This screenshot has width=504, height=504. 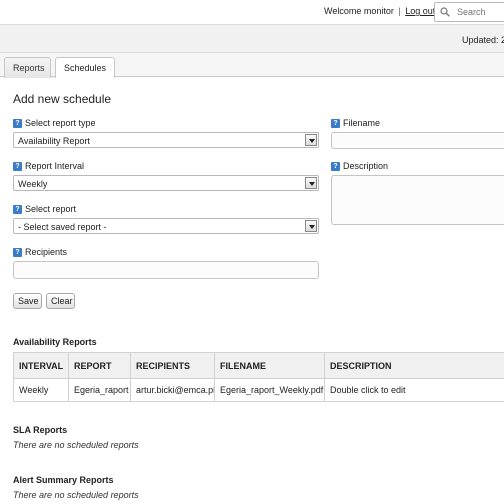 I want to click on logout-link: Log out, so click(x=420, y=11).